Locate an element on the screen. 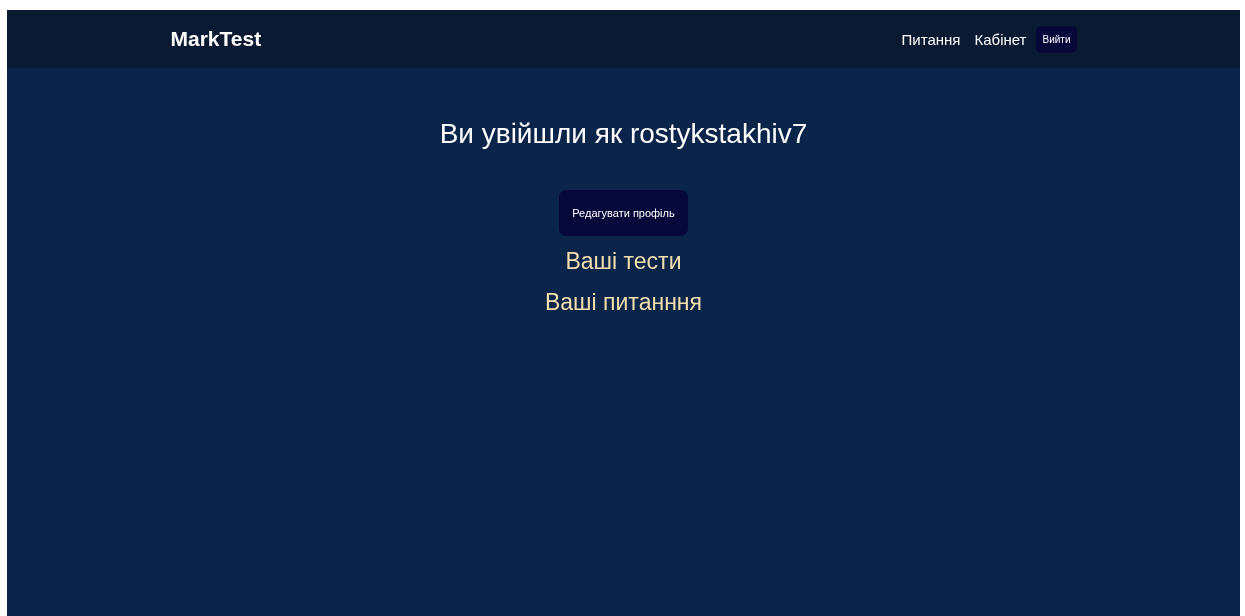 The height and width of the screenshot is (616, 1245). page-heading: Ви увійшли як rostykstakhiv7 is located at coordinates (623, 134).